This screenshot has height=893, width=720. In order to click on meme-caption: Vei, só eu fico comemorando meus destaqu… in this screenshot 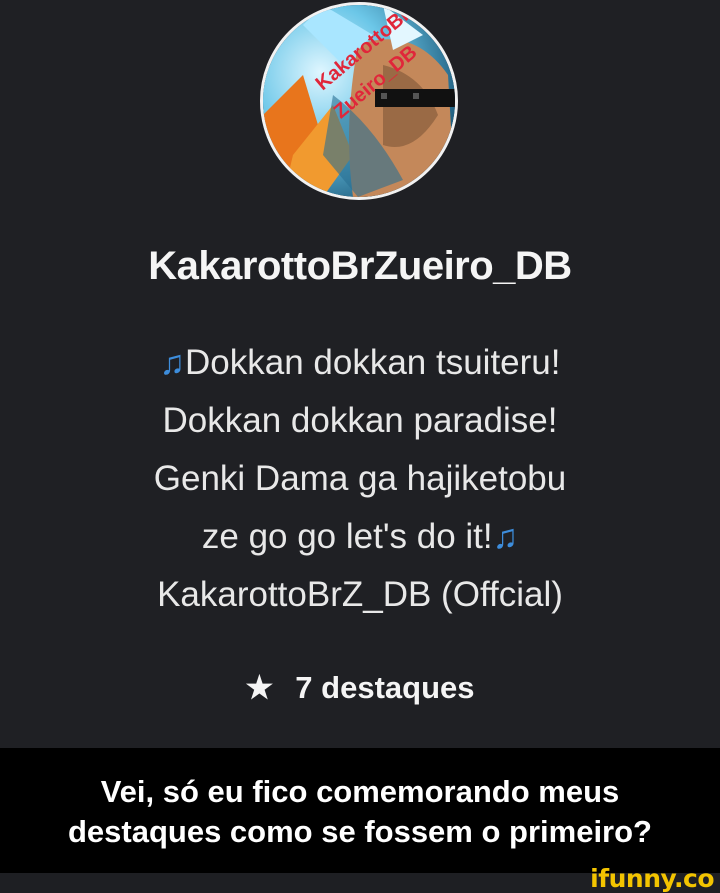, I will do `click(360, 810)`.